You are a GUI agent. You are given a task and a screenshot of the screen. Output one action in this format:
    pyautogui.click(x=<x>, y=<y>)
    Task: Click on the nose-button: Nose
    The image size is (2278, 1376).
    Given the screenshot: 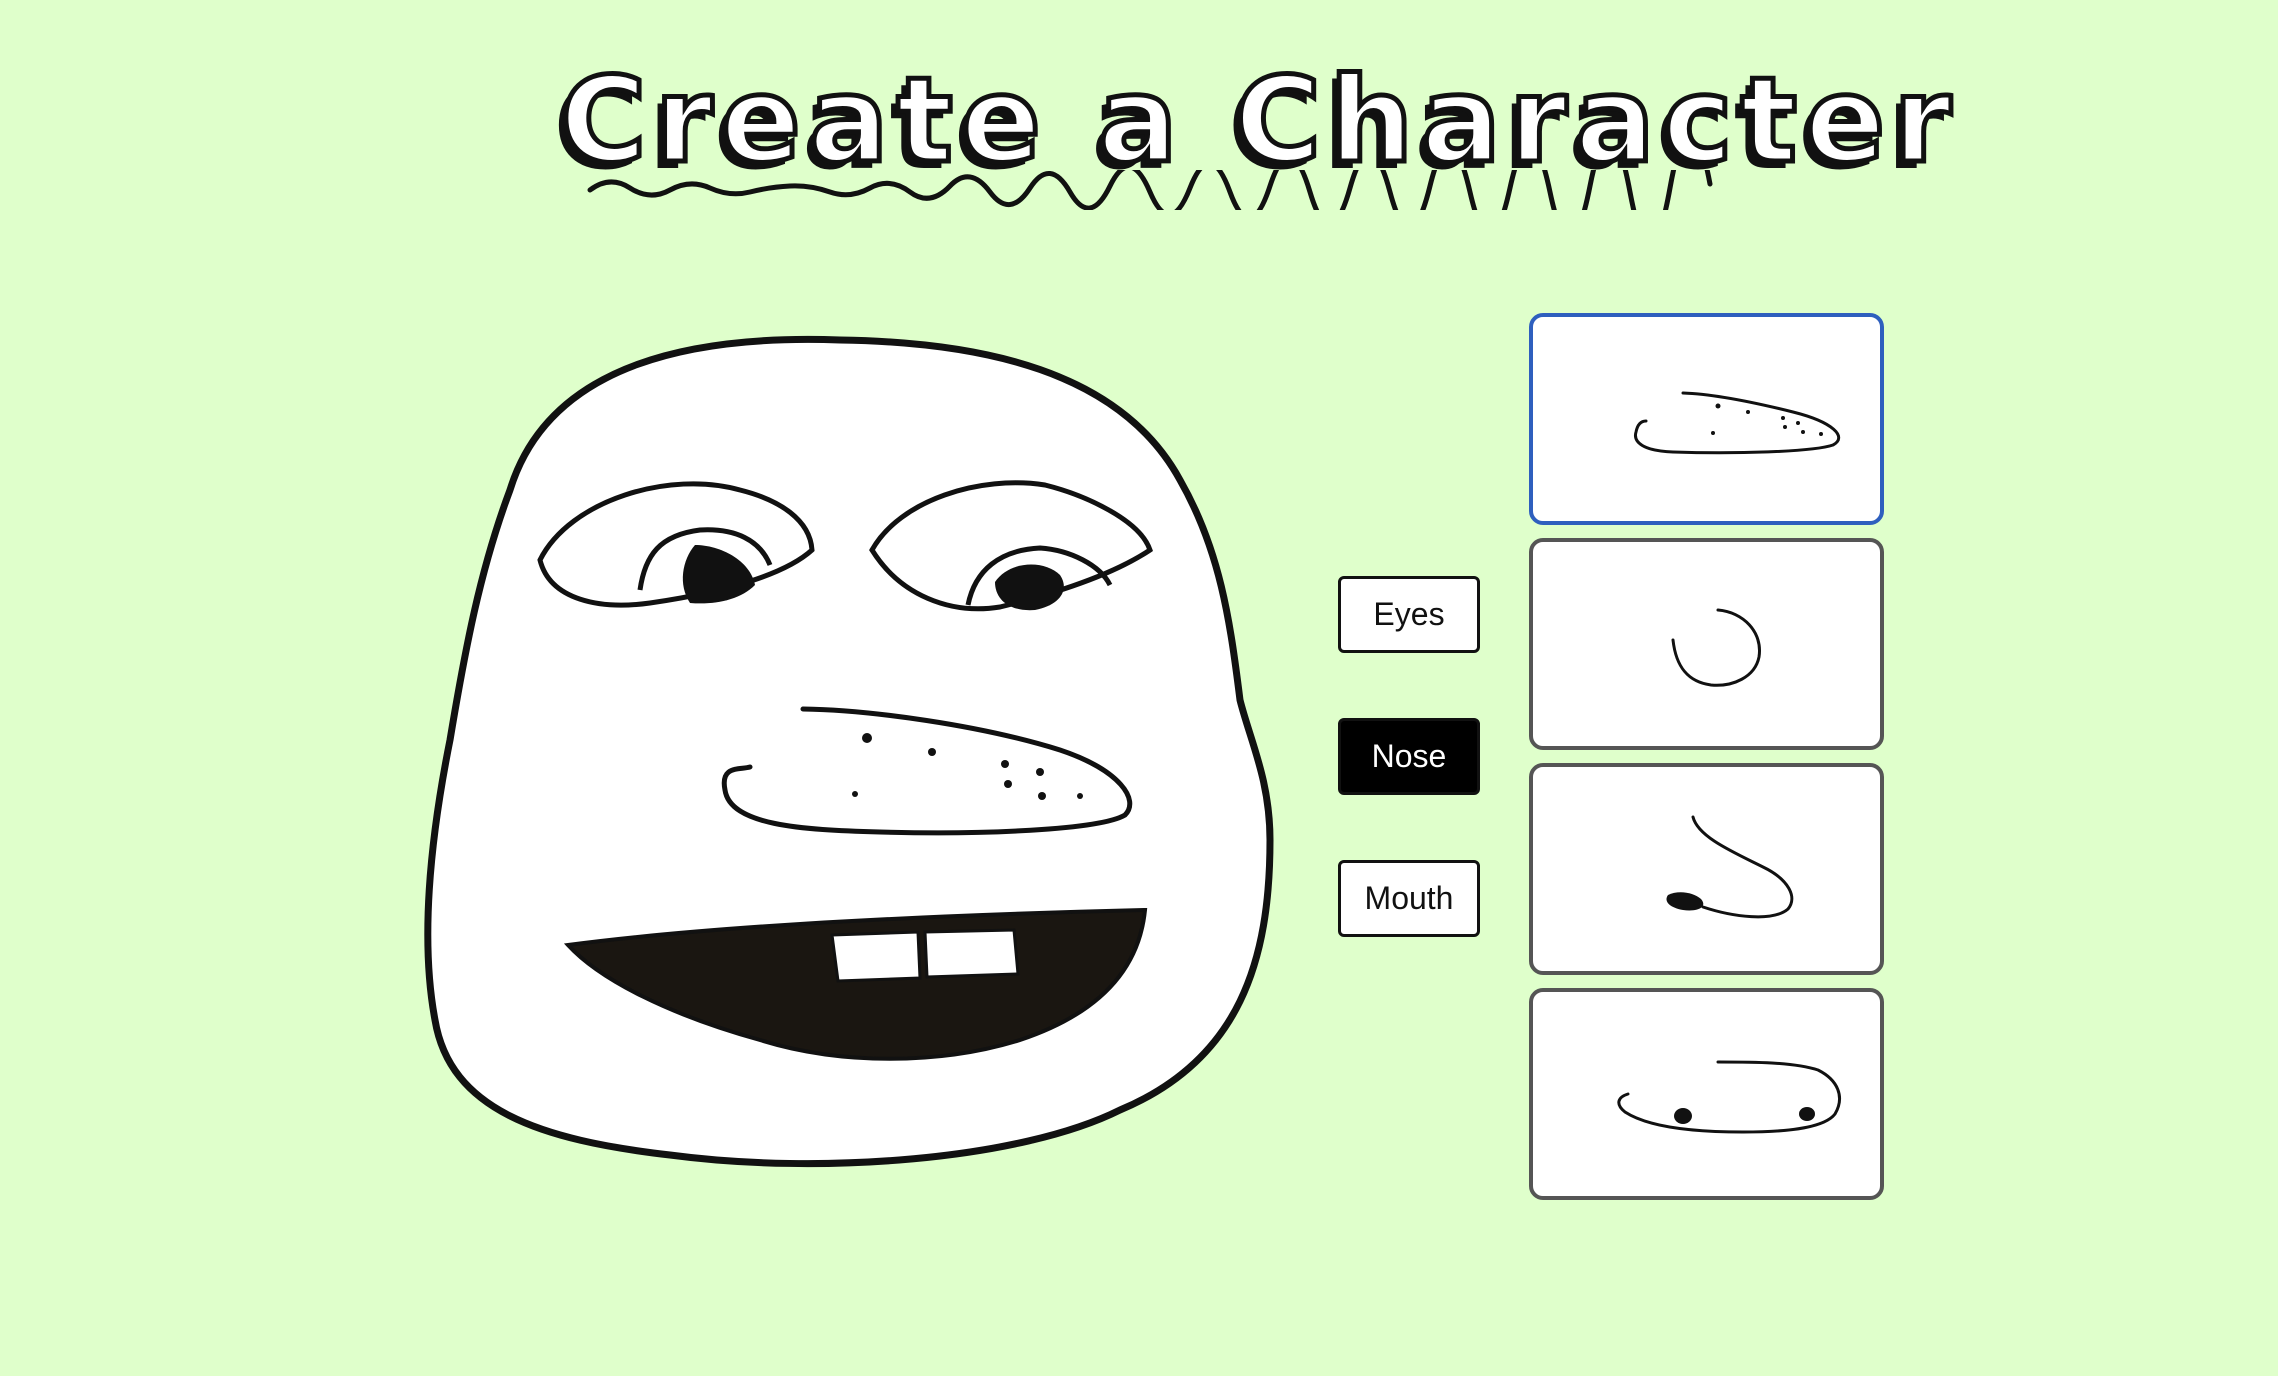 What is the action you would take?
    pyautogui.click(x=1409, y=756)
    